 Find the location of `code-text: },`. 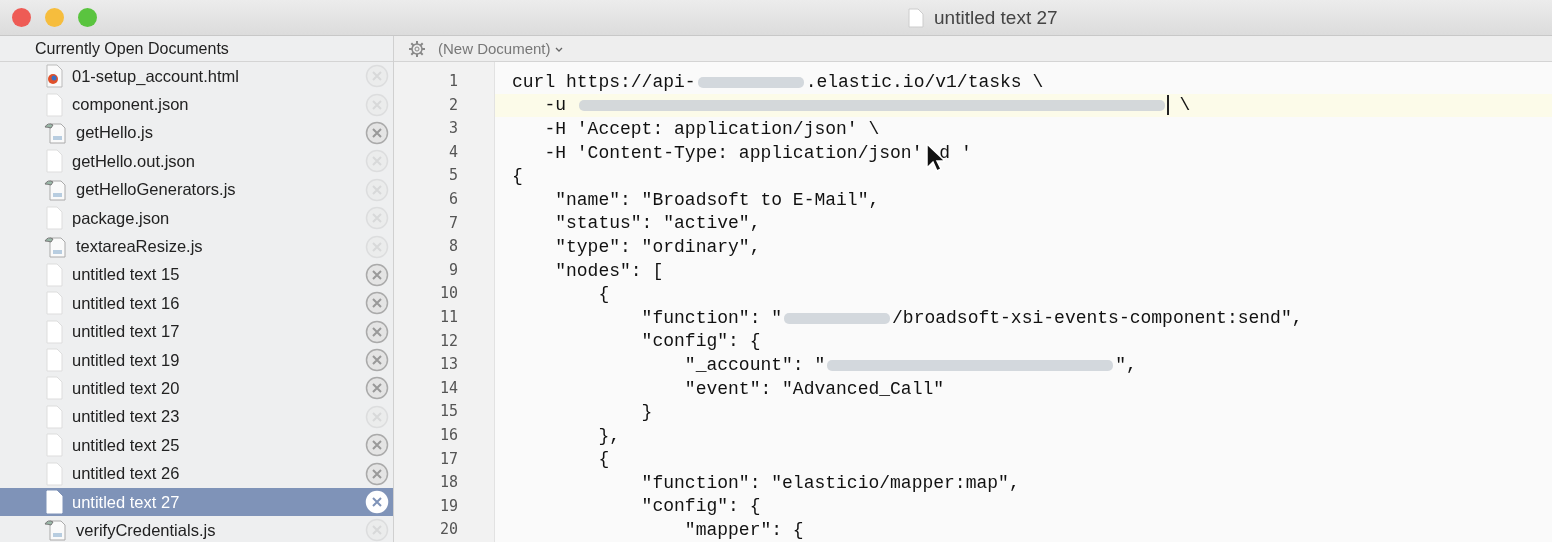

code-text: }, is located at coordinates (609, 435).